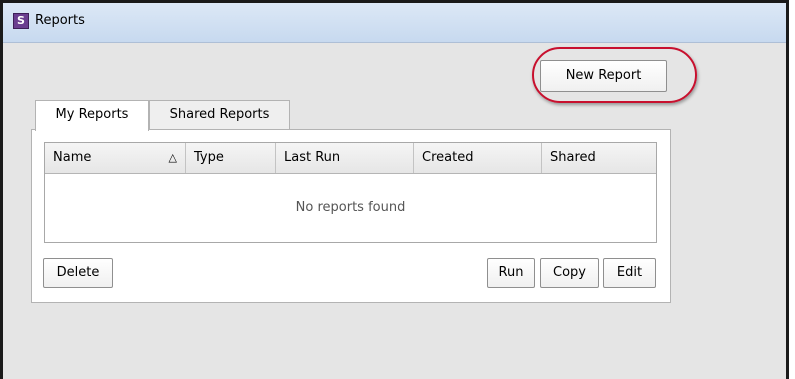  Describe the element at coordinates (21, 21) in the screenshot. I see `app-logo-icon: S` at that location.